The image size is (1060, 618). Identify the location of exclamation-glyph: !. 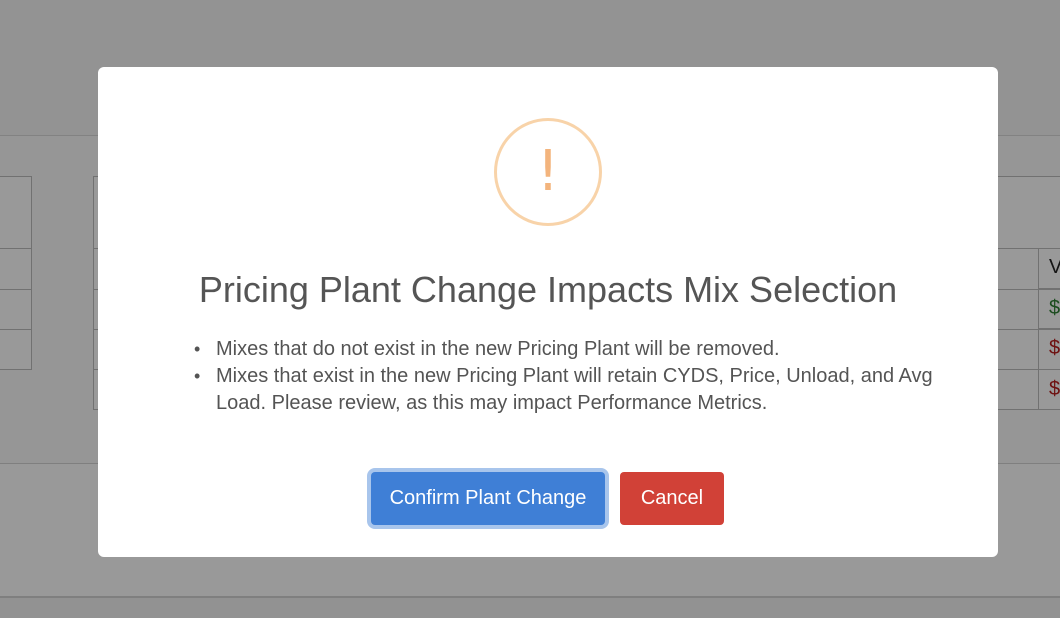
(548, 171).